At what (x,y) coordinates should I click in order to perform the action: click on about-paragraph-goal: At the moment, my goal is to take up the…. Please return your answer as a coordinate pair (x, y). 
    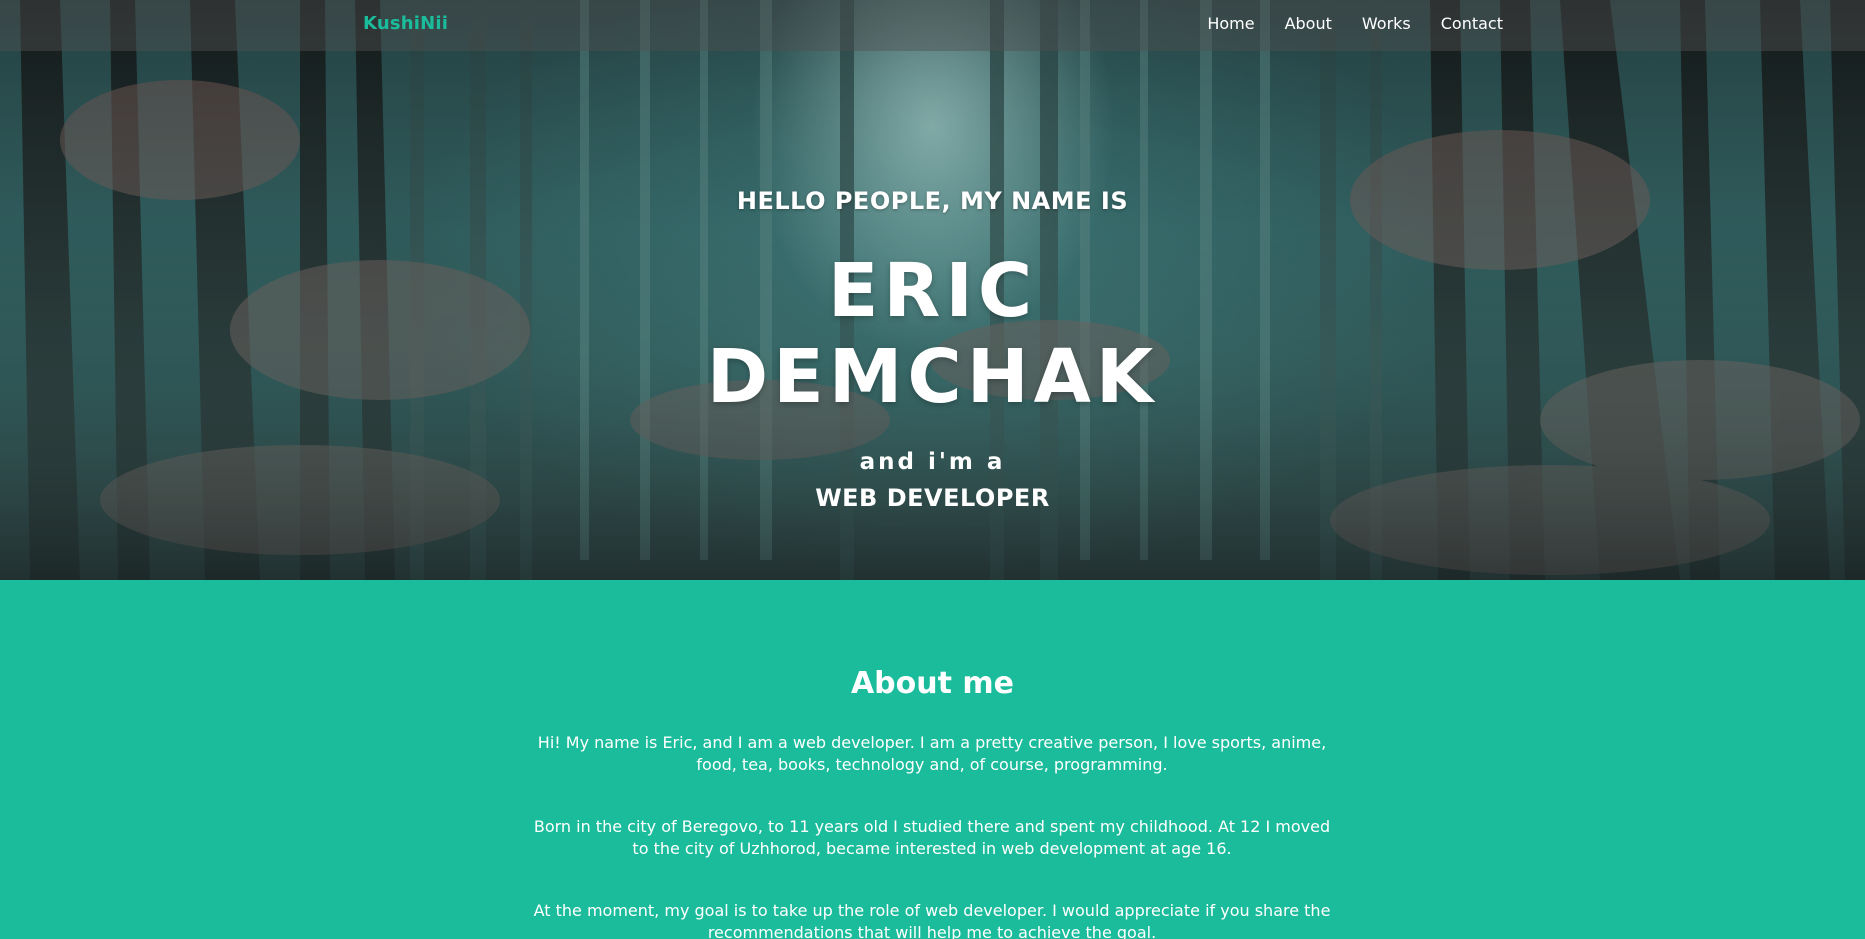
    Looking at the image, I should click on (932, 920).